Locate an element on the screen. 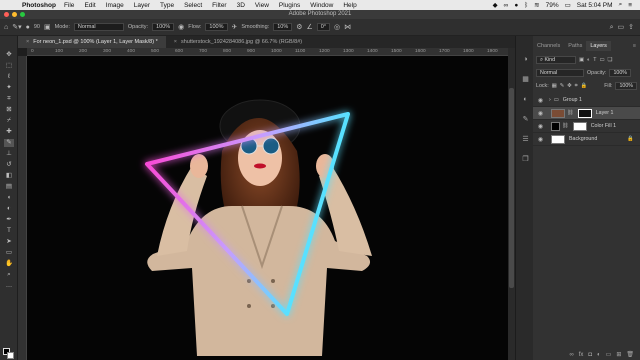 The image size is (640, 360). menu-select: Select is located at coordinates (193, 5).